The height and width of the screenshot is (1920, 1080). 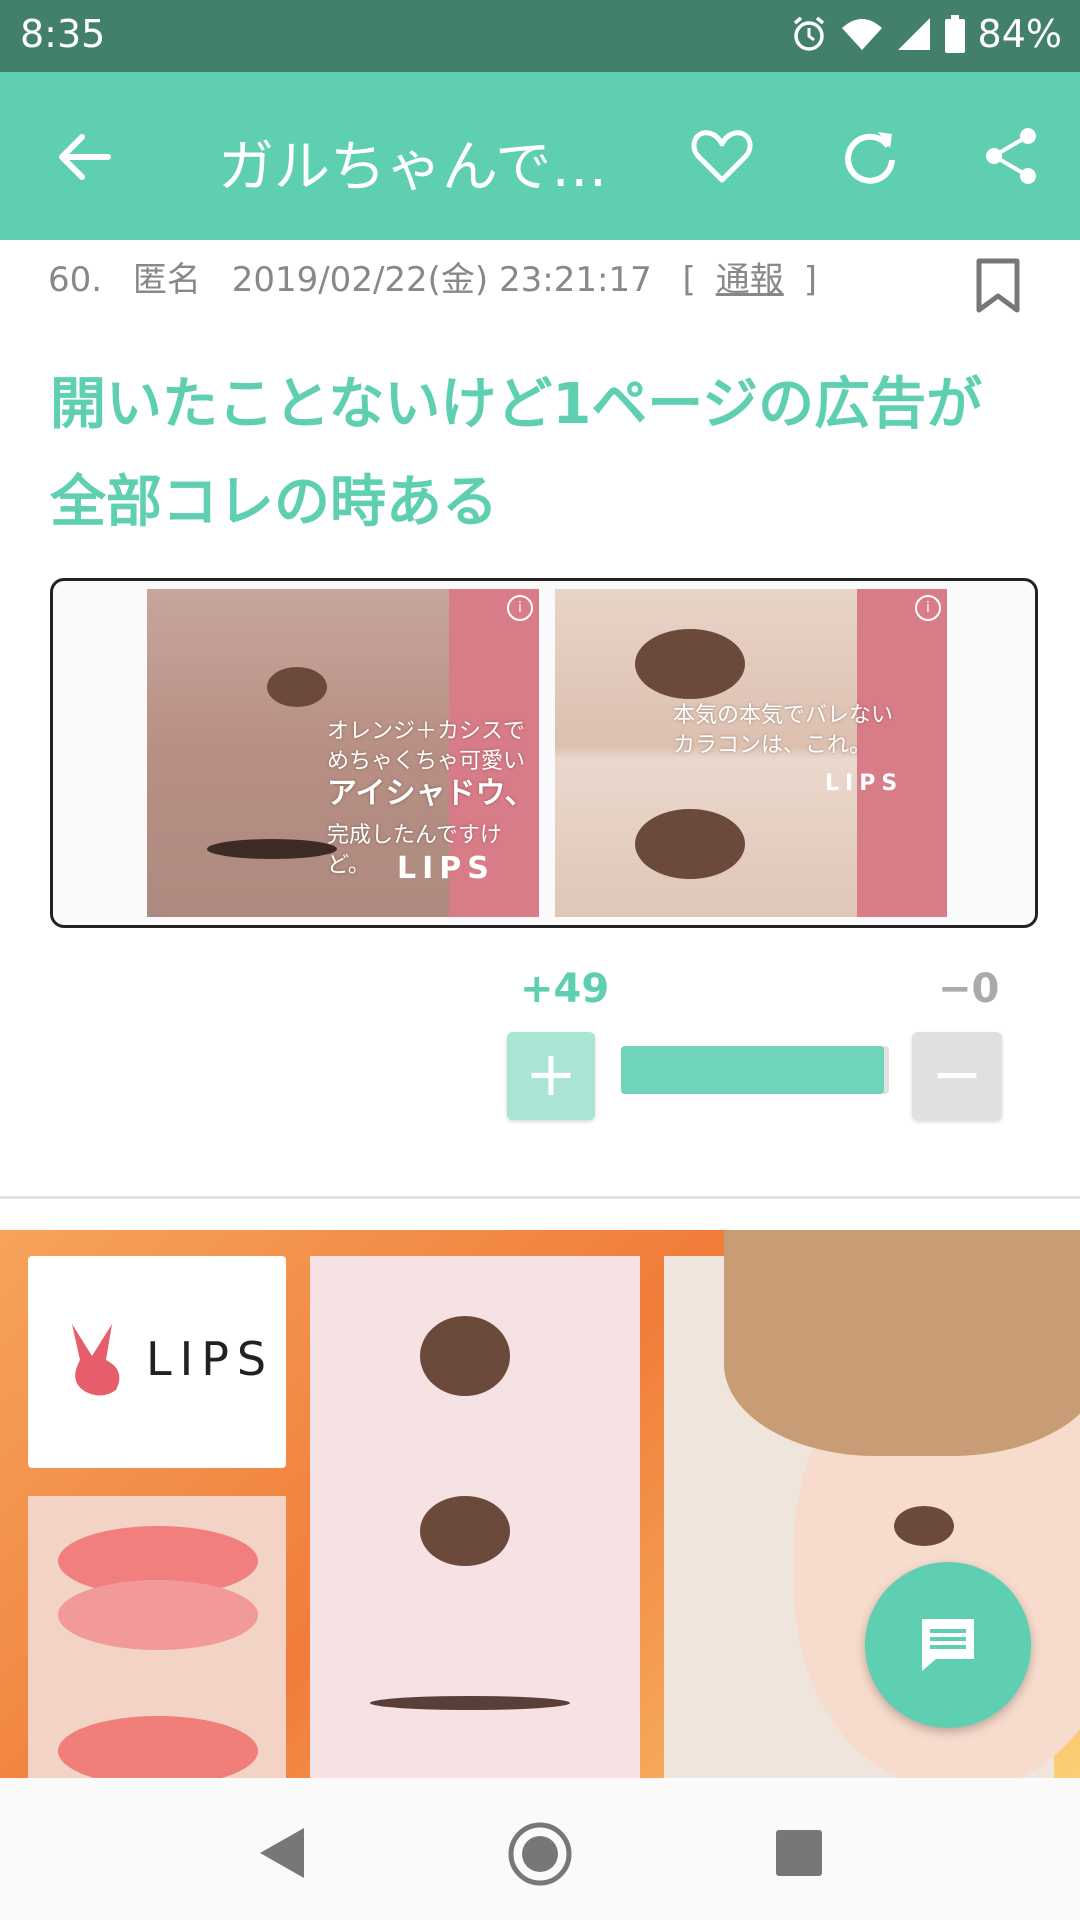 I want to click on comment-icon, so click(x=948, y=1645).